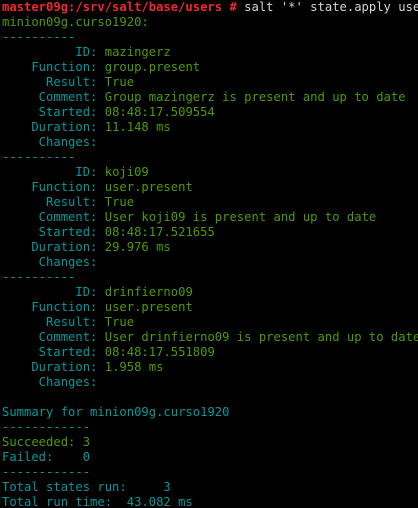 The image size is (418, 508). Describe the element at coordinates (240, 217) in the screenshot. I see `comment-value: User koji09 is present and up to date` at that location.